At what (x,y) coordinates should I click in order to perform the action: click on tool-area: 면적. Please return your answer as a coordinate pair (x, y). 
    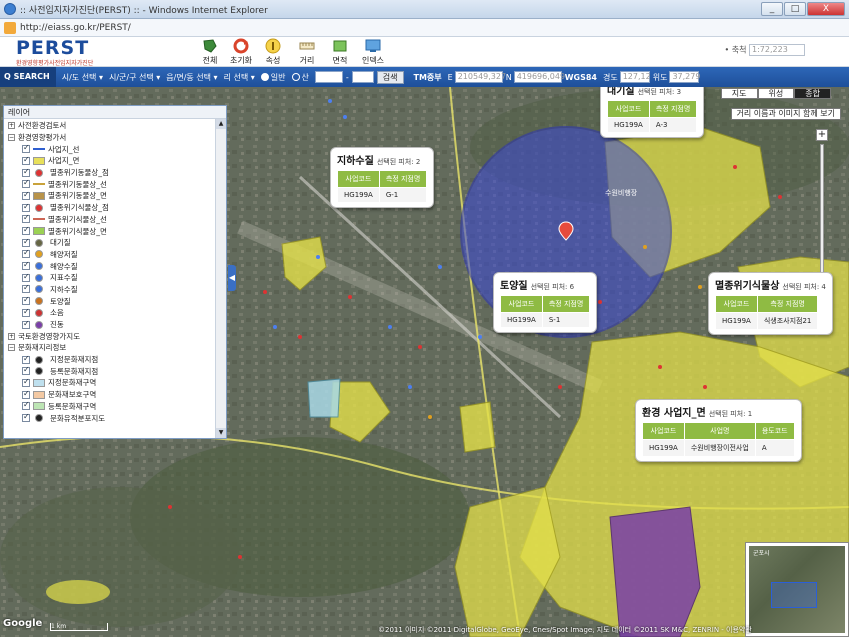
    Looking at the image, I should click on (340, 52).